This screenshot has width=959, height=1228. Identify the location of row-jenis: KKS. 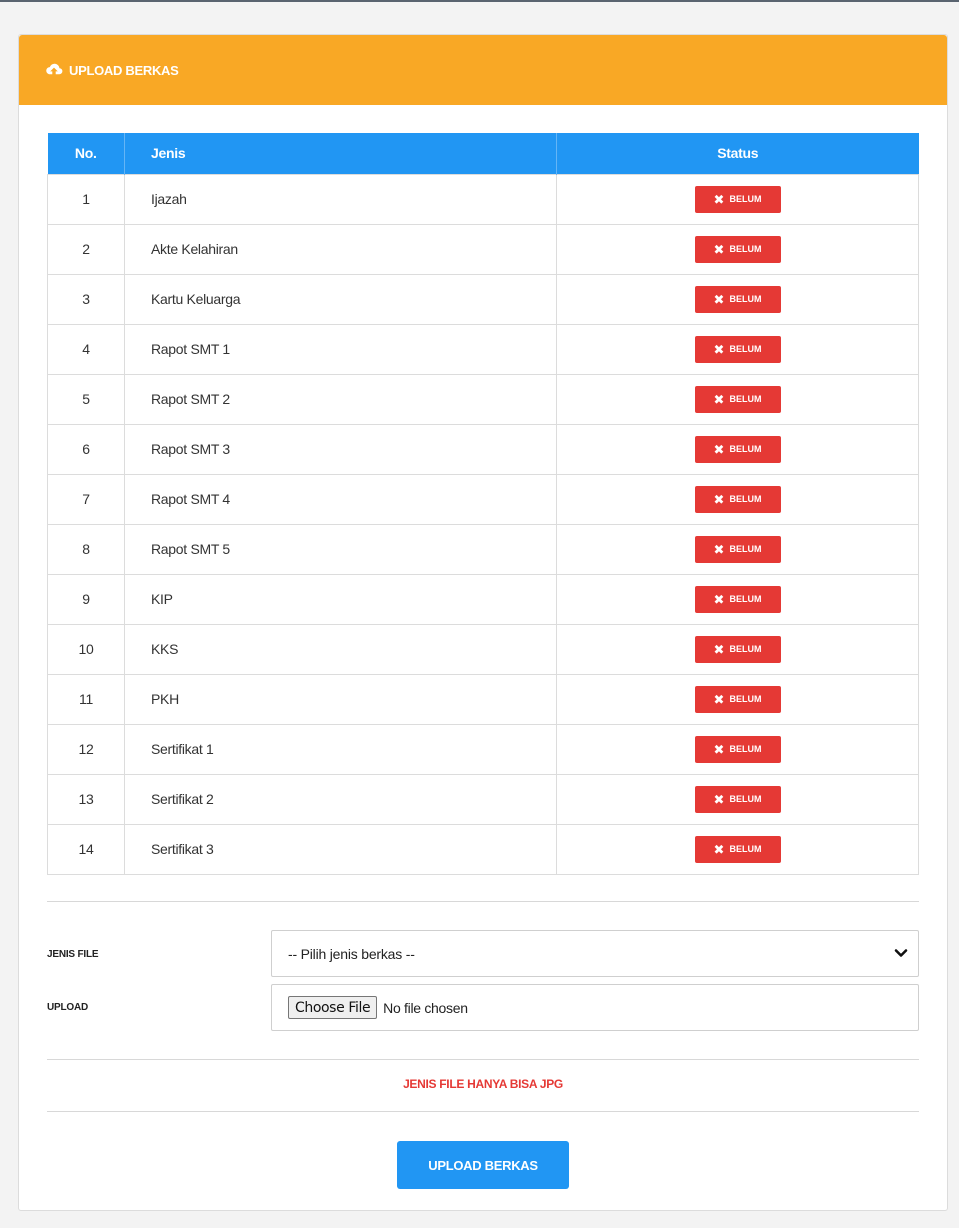
(340, 649).